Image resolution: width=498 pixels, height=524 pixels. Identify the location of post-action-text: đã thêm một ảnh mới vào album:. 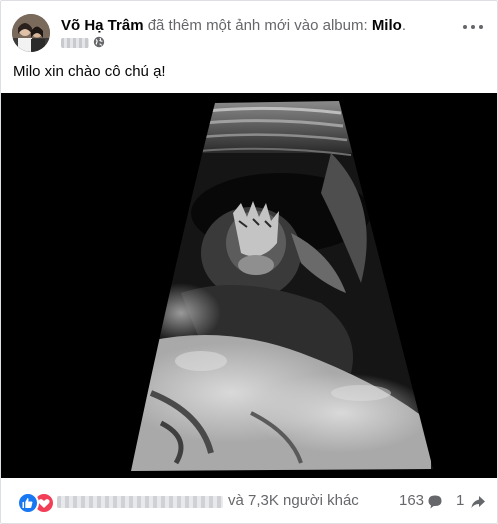
(257, 25).